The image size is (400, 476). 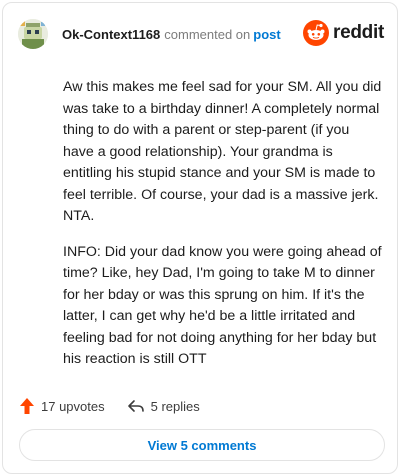 I want to click on comment-meta: Ok-Context1168 commented on post, so click(x=171, y=34).